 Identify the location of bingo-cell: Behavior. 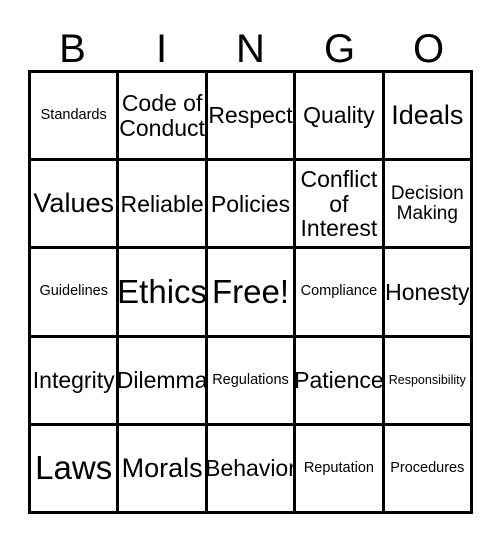
(252, 469).